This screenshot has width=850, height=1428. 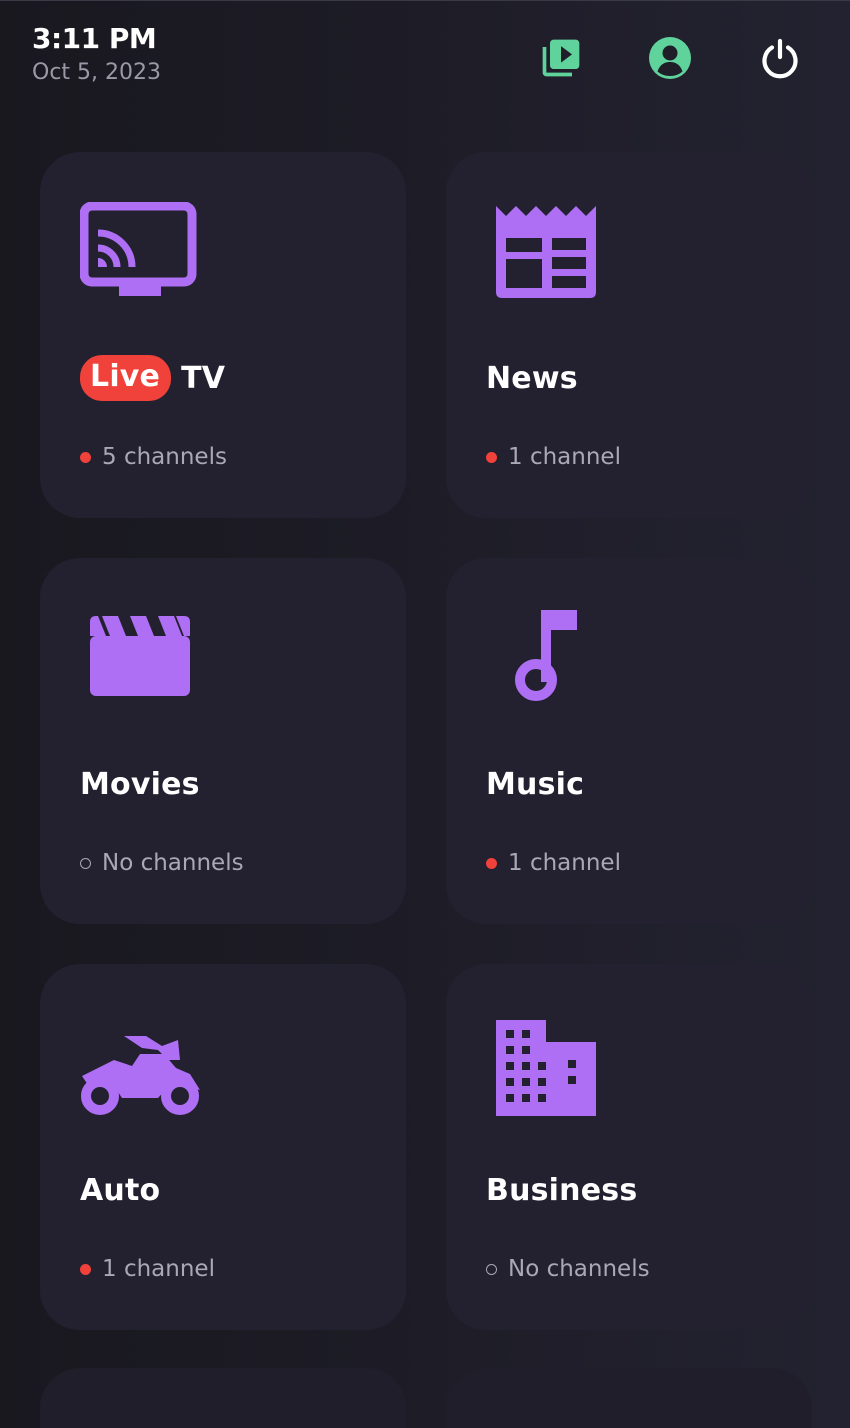 I want to click on category-title: Movies, so click(x=140, y=784).